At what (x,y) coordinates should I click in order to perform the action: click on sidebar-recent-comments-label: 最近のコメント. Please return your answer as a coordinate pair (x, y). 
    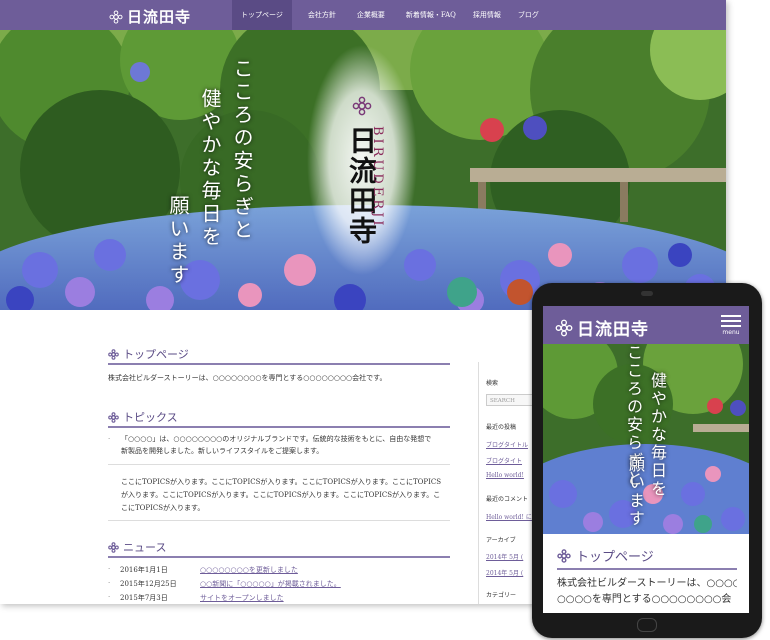
    Looking at the image, I should click on (507, 499).